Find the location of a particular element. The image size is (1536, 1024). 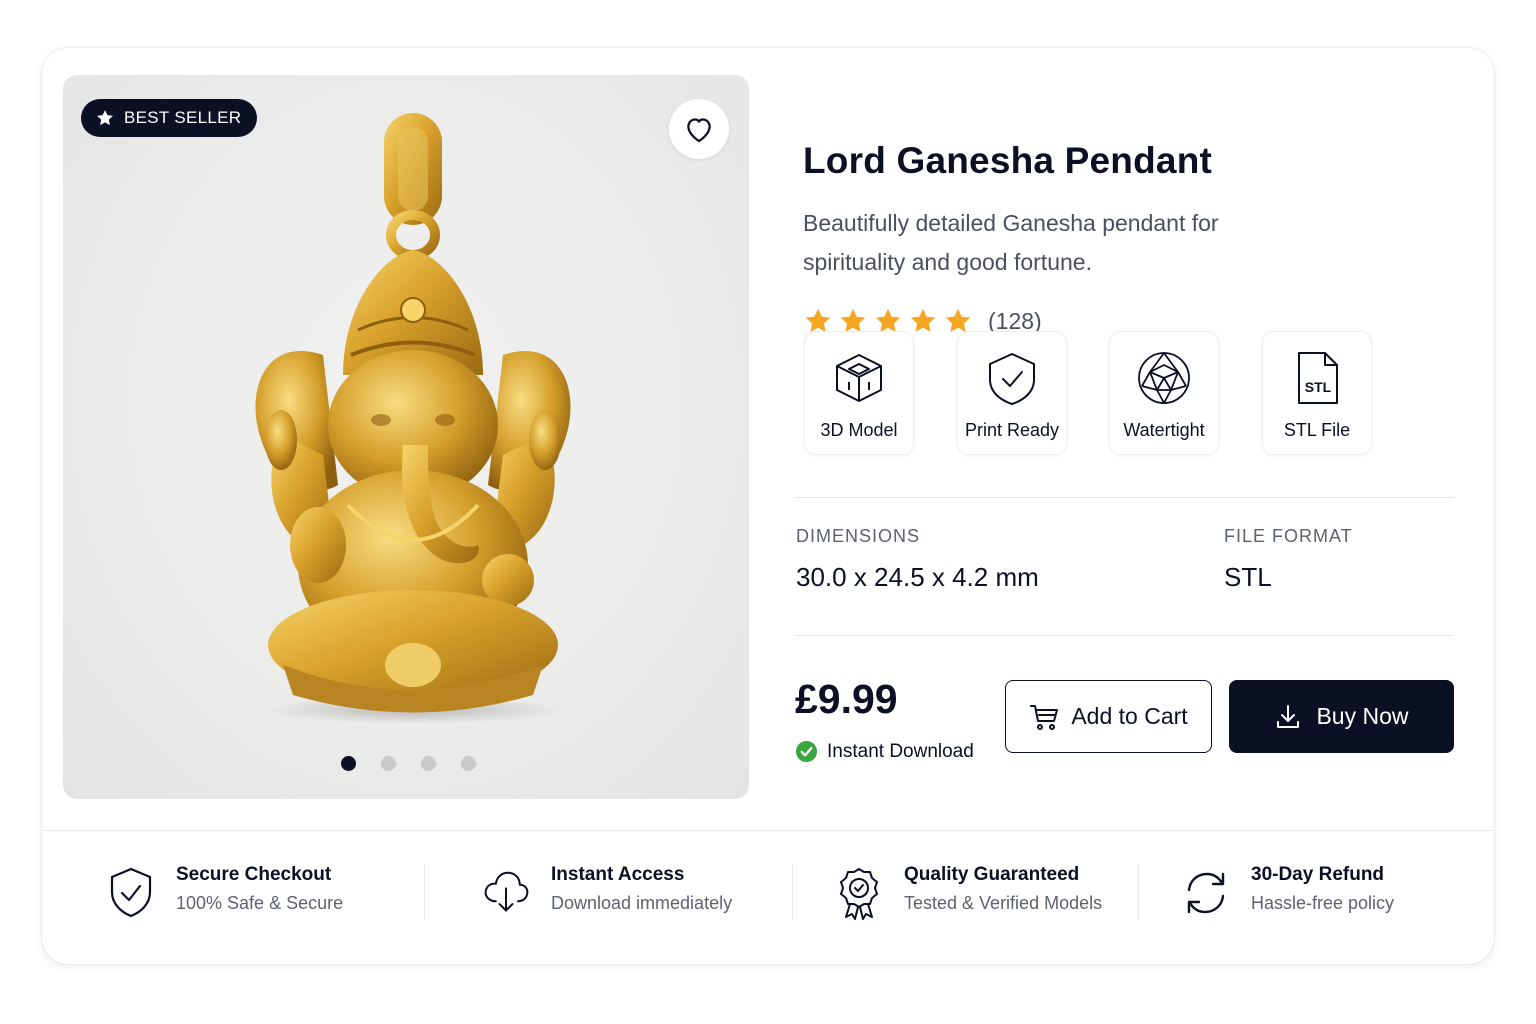

product-price: £9.99 is located at coordinates (846, 699).